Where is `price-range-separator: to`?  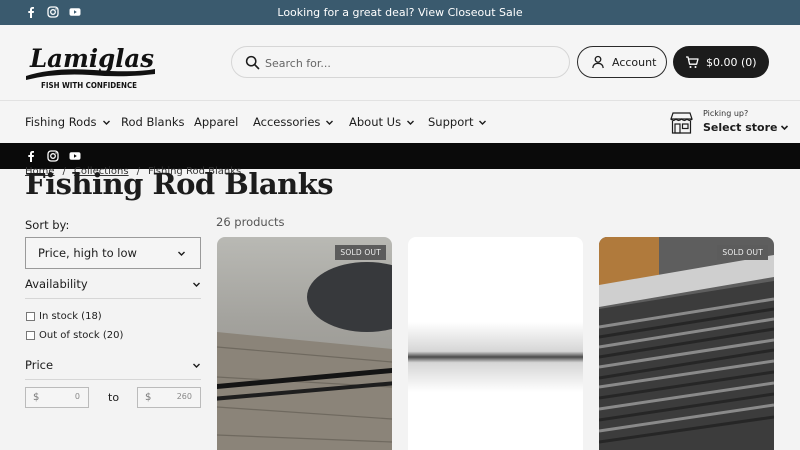
price-range-separator: to is located at coordinates (114, 397).